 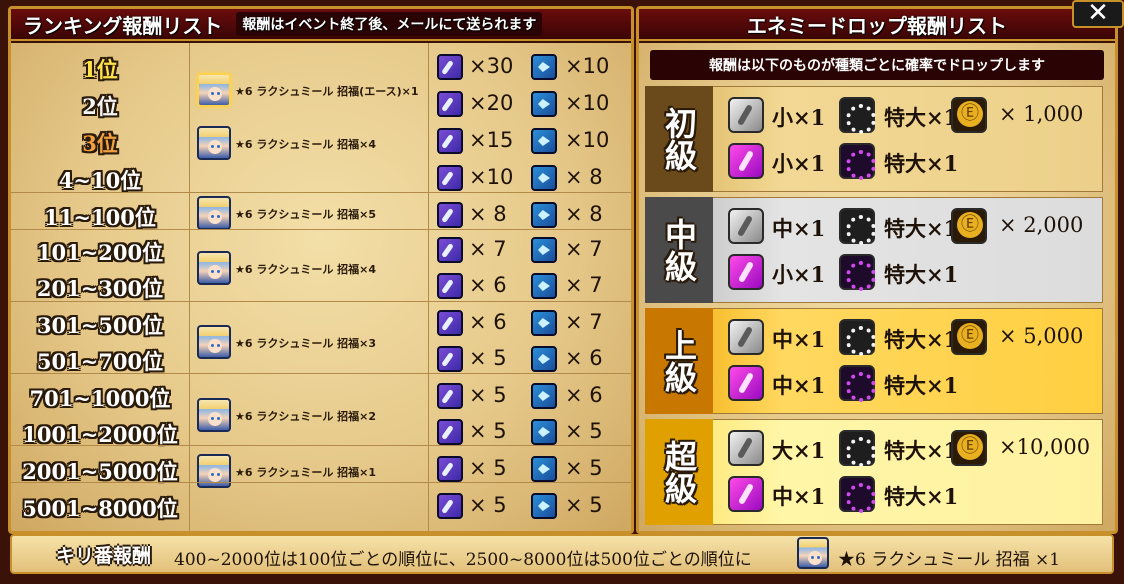 I want to click on item-a-qty: ×30, so click(x=491, y=66).